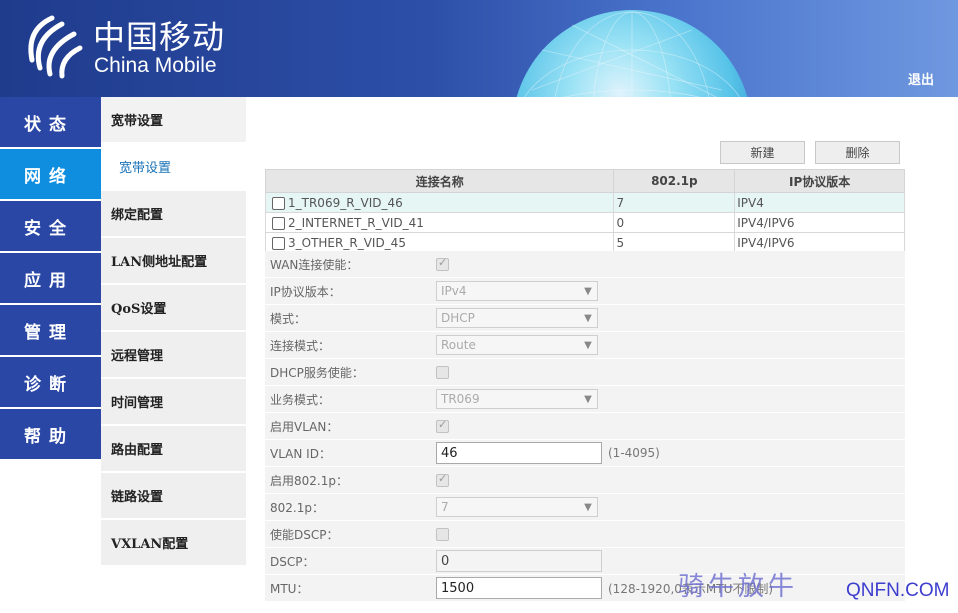  I want to click on form-row-service-mode: 业务模式： TR069 ▼, so click(585, 399).